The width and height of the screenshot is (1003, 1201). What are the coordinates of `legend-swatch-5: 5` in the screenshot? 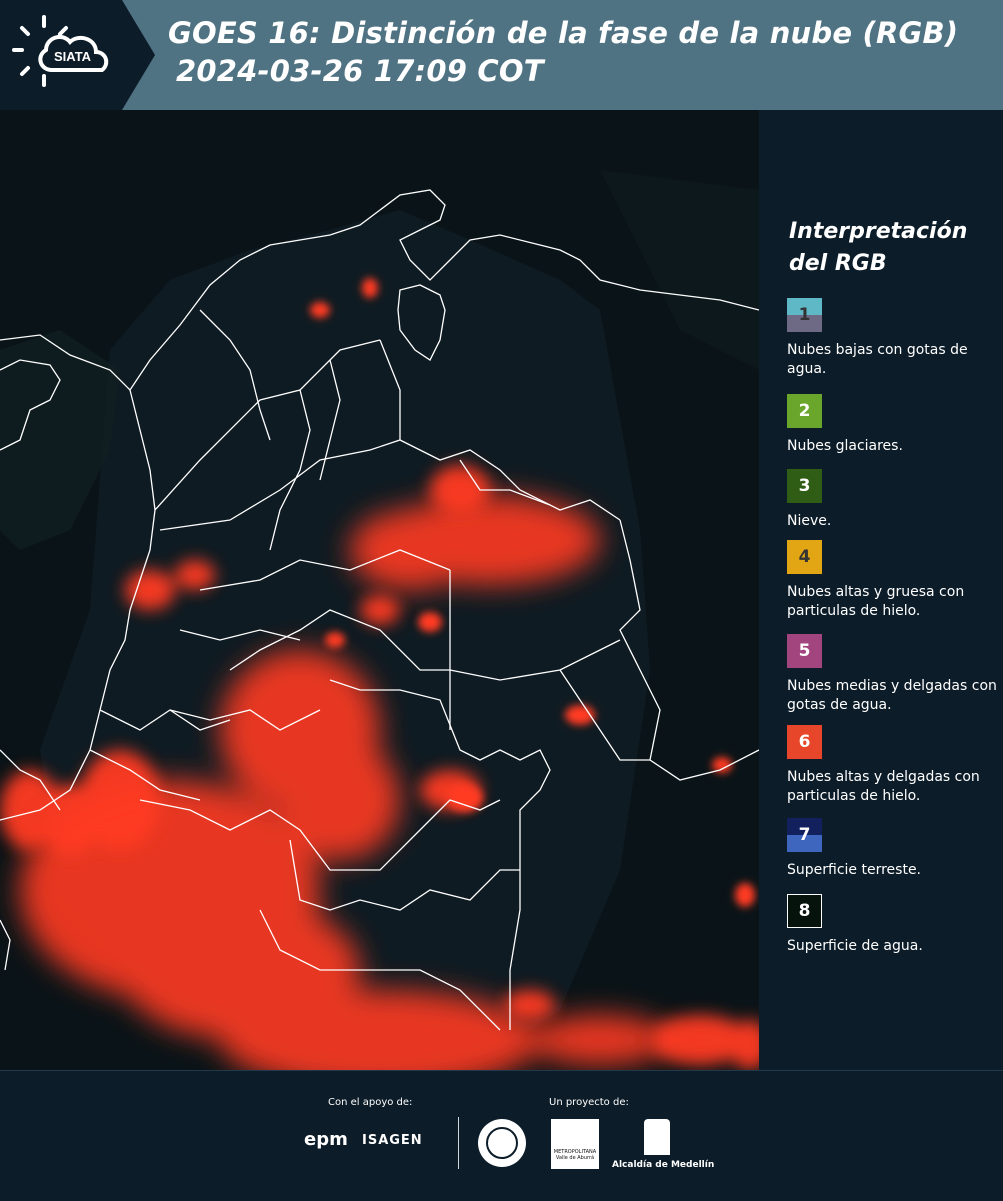 It's located at (804, 651).